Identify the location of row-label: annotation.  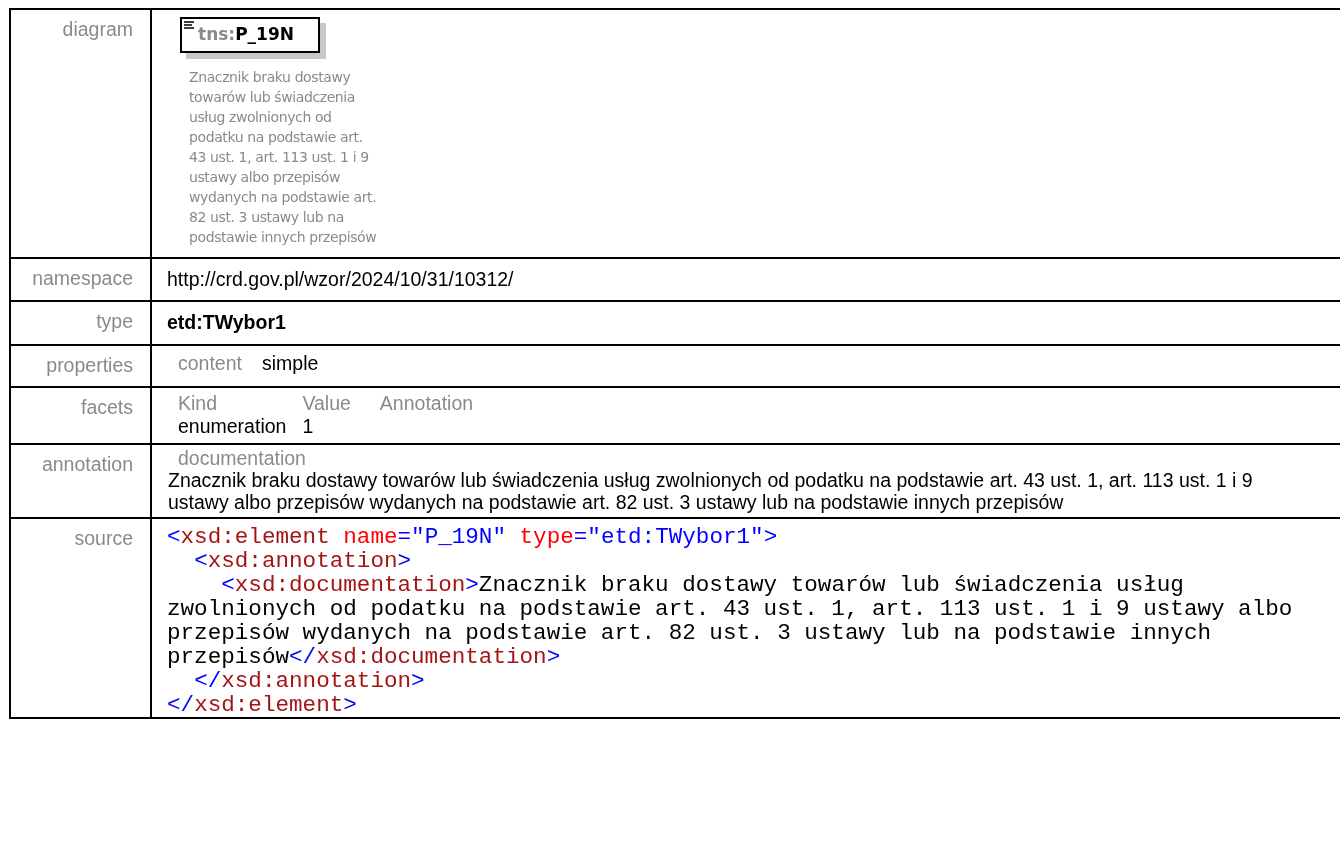
(87, 463).